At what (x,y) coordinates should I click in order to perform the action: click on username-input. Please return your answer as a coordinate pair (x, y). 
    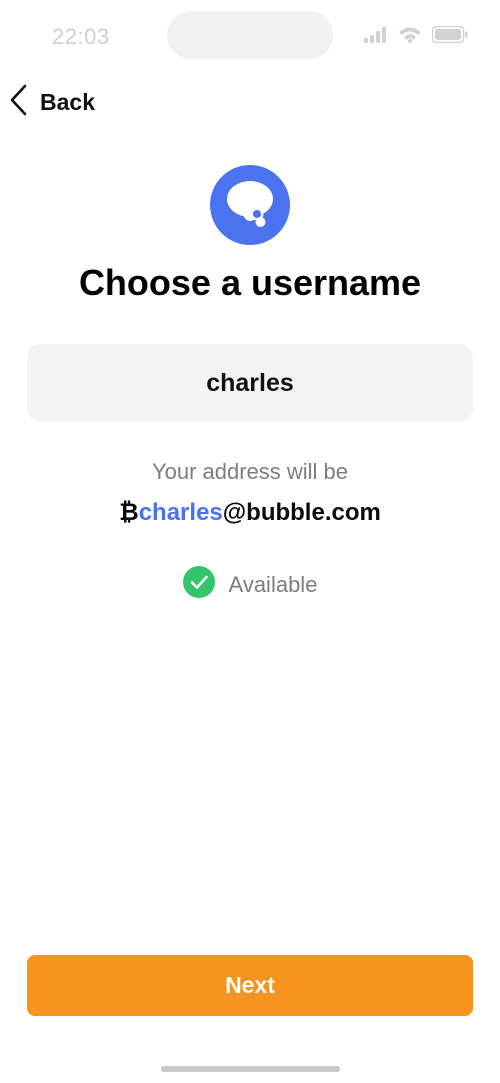
    Looking at the image, I should click on (250, 383).